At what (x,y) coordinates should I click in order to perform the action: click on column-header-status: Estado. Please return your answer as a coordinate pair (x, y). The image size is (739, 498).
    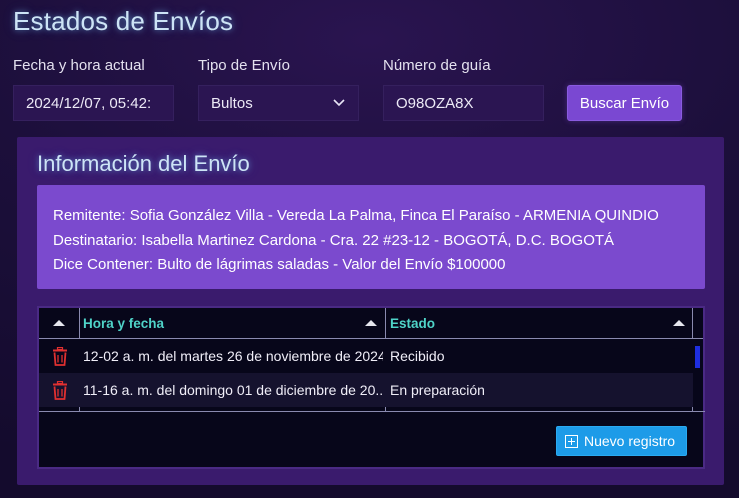
    Looking at the image, I should click on (541, 323).